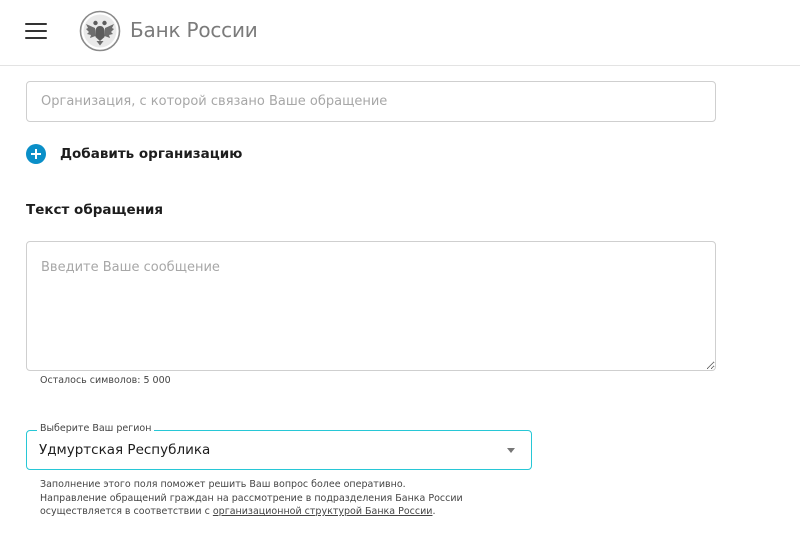  Describe the element at coordinates (100, 31) in the screenshot. I see `bank-emblem-icon` at that location.